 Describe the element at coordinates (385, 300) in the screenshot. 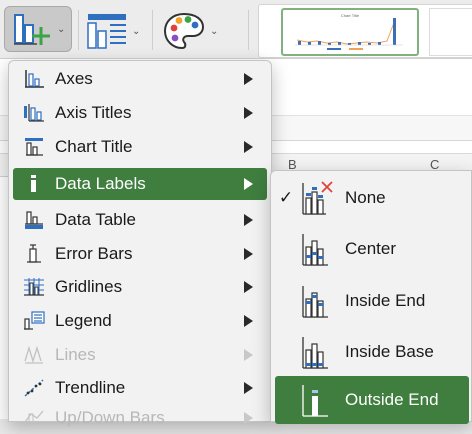

I see `submenu-item-label: Inside End` at that location.